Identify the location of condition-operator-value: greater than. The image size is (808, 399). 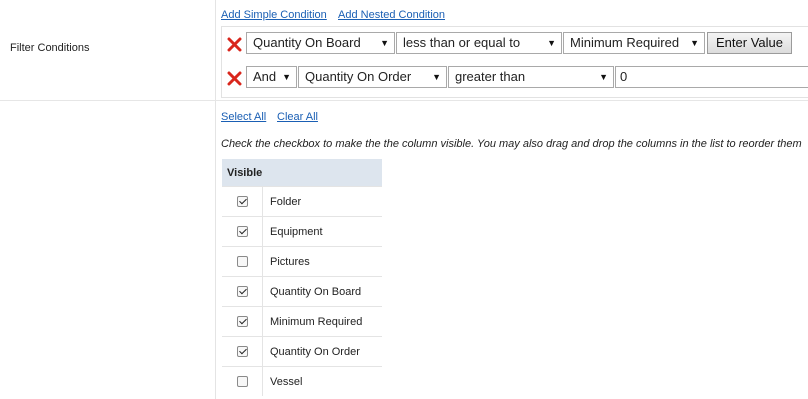
(490, 76).